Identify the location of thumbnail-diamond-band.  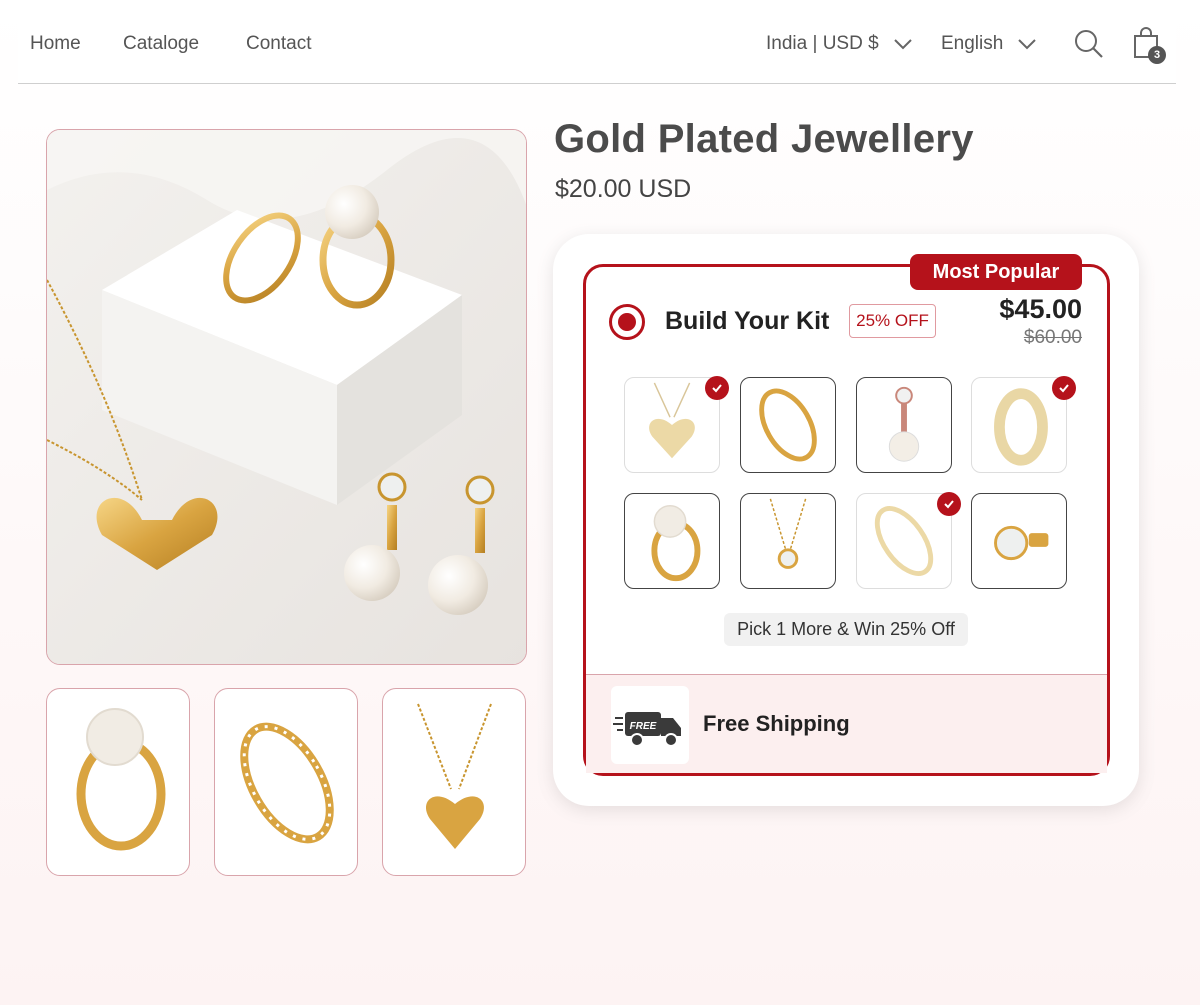
(286, 782).